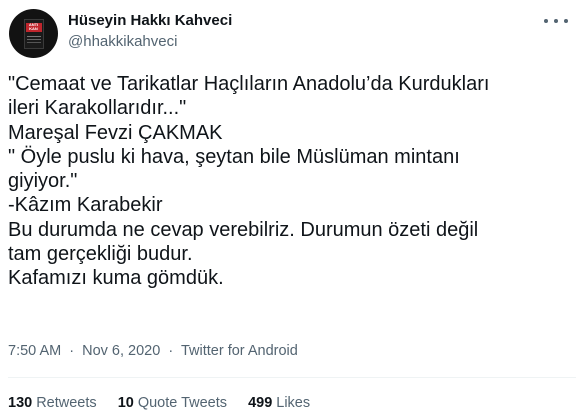 The width and height of the screenshot is (584, 416). I want to click on more-options-icon, so click(556, 21).